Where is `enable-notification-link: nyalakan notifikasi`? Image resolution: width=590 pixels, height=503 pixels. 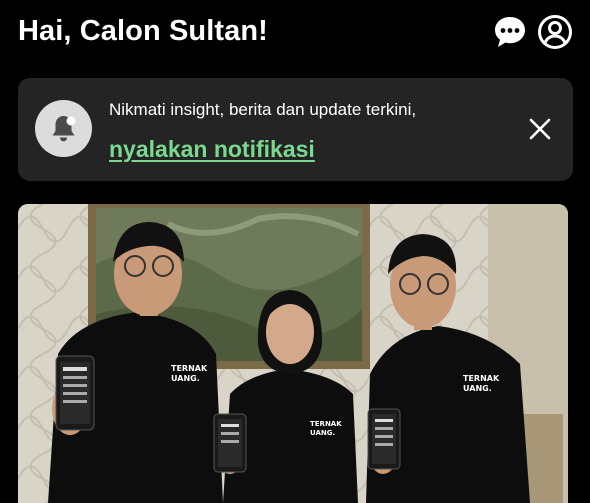
enable-notification-link: nyalakan notifikasi is located at coordinates (212, 149).